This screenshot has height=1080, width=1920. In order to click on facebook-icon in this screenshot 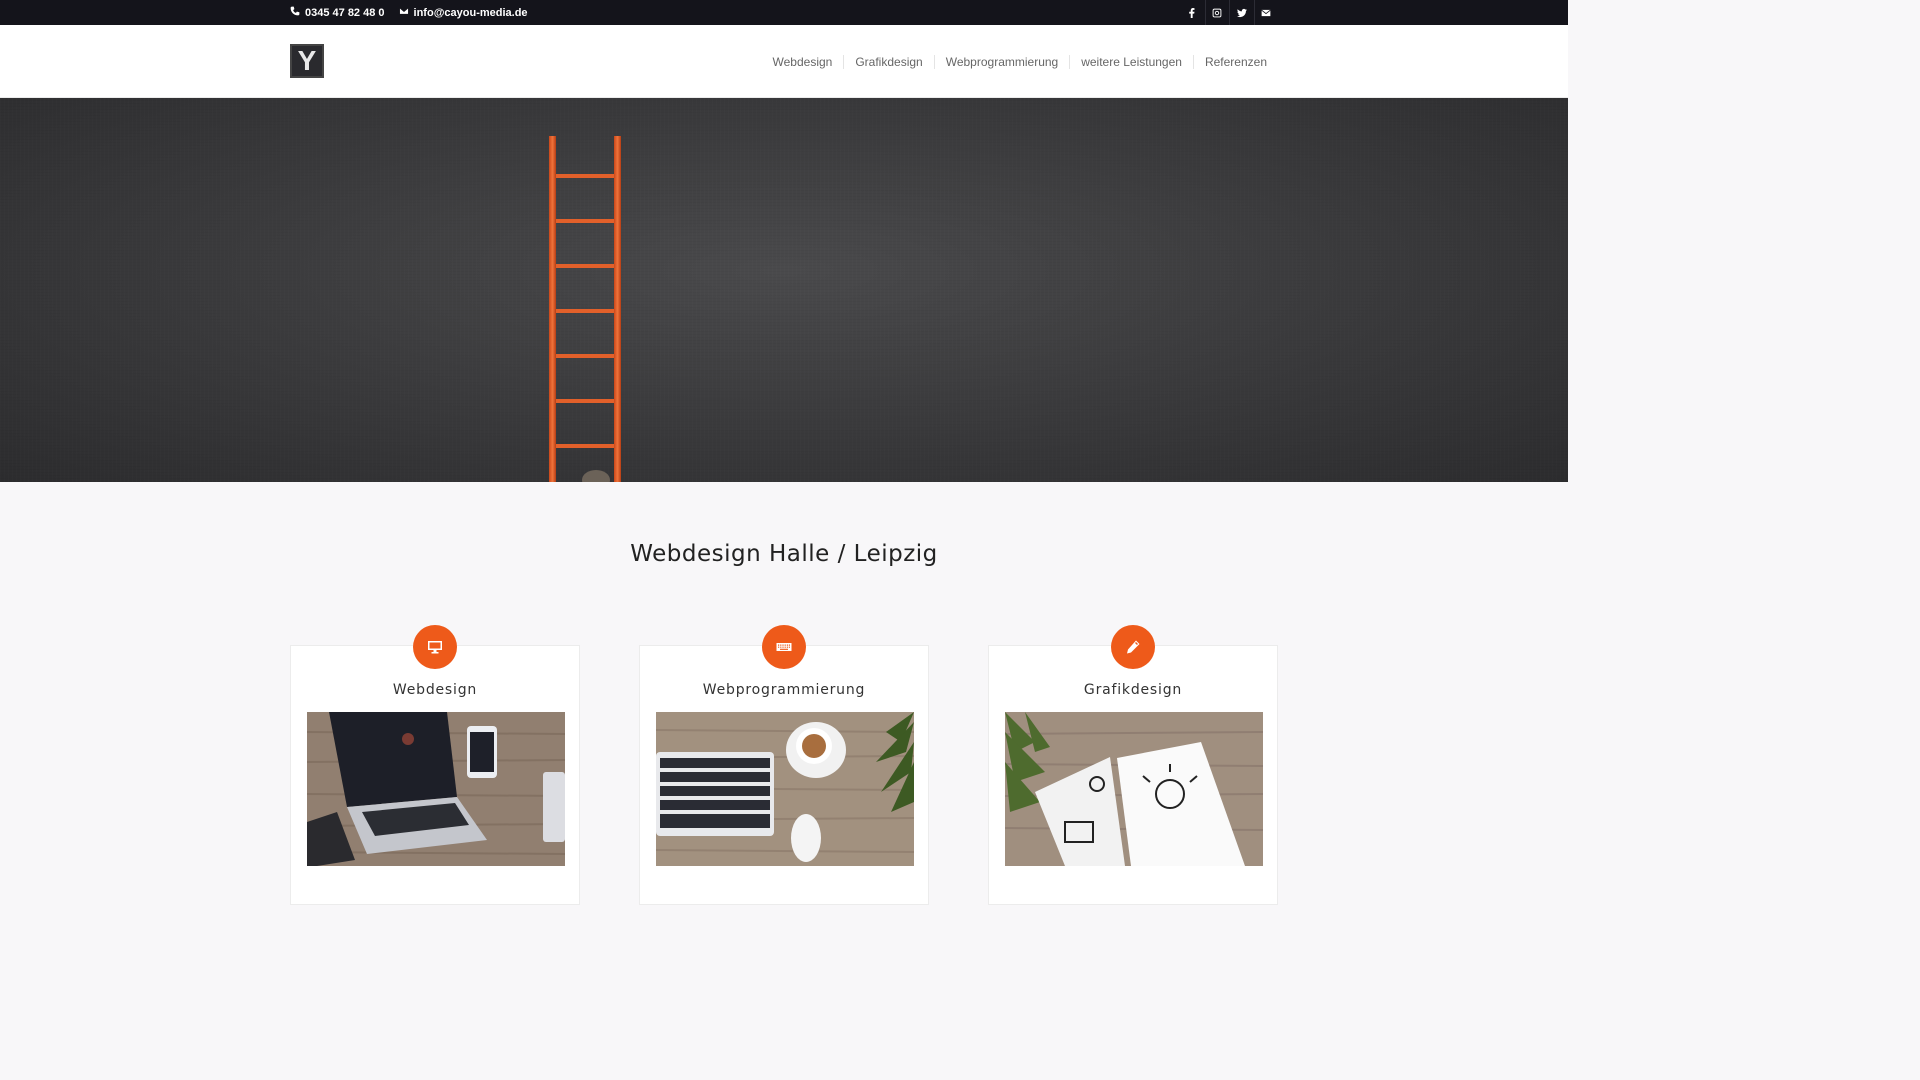, I will do `click(1192, 12)`.